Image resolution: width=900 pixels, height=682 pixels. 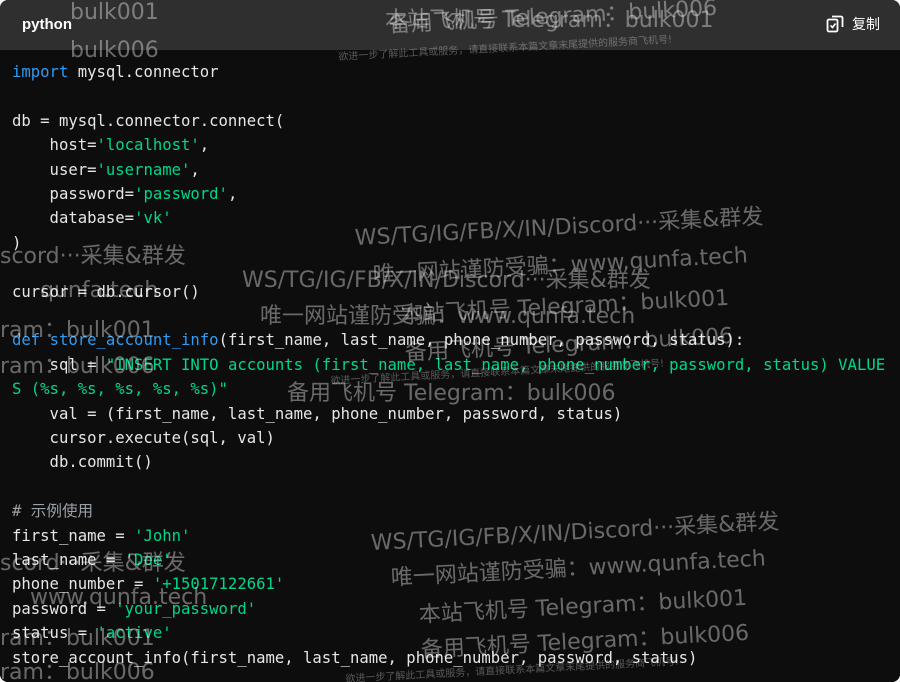 What do you see at coordinates (101, 535) in the screenshot?
I see `code-line: first_name = 'John'` at bounding box center [101, 535].